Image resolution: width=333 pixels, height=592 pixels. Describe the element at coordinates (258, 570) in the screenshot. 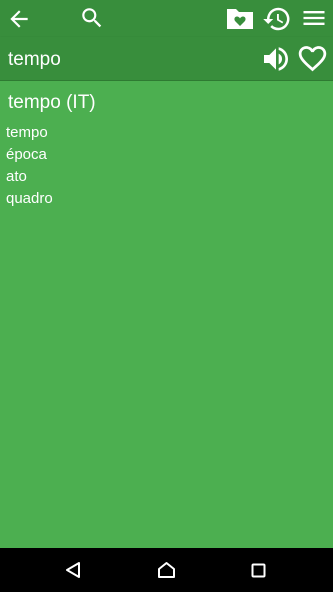

I see `nav-recents-icon` at that location.